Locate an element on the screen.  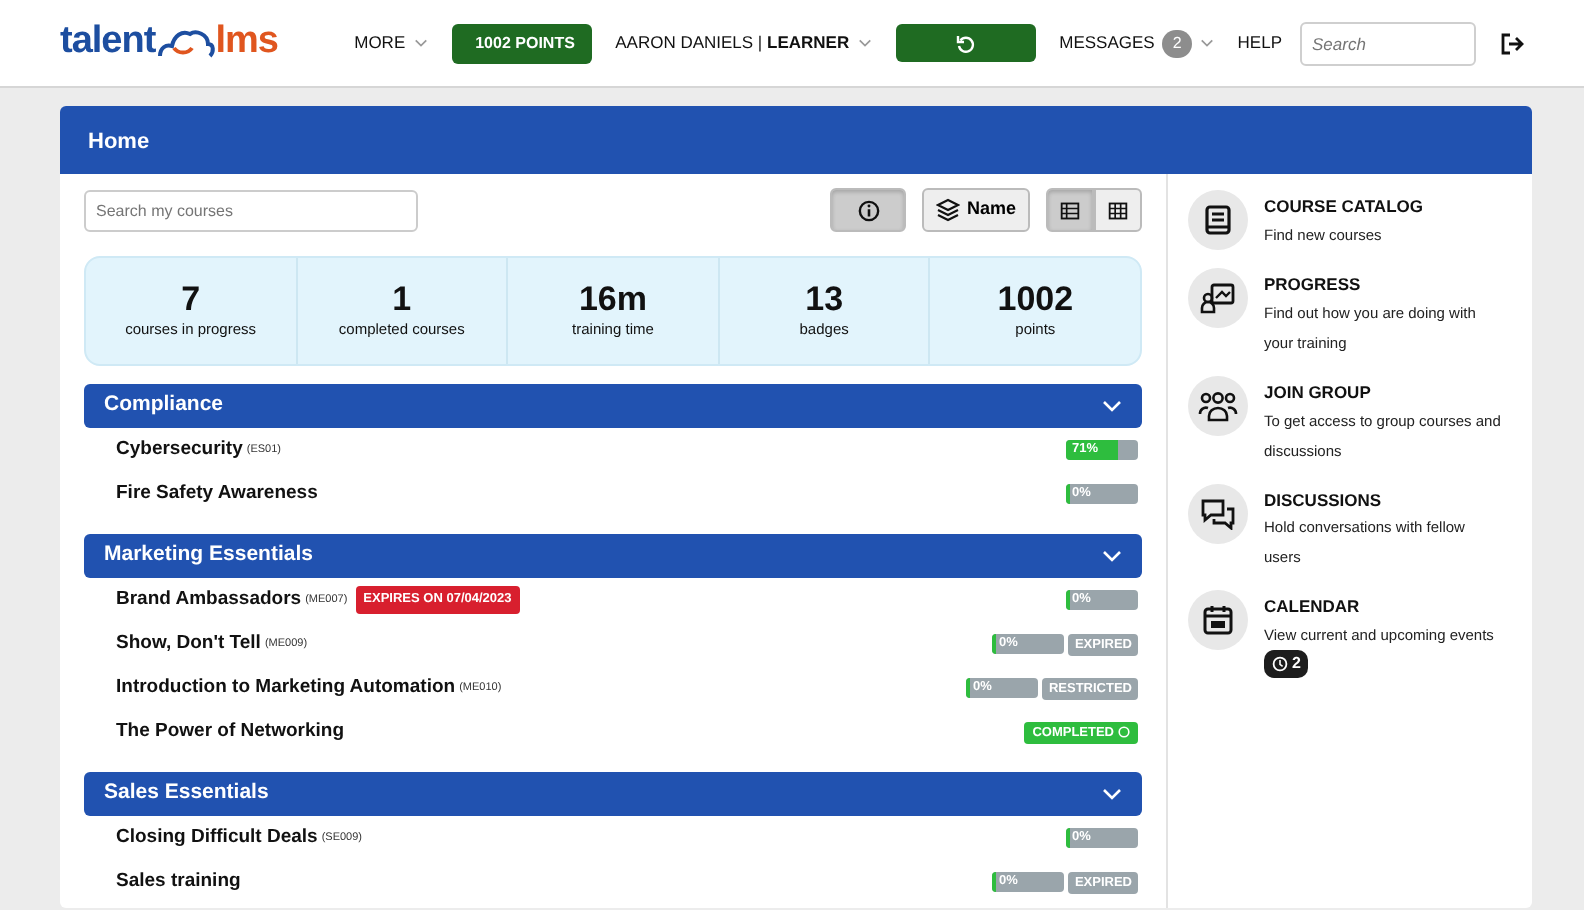
logo-text: talent is located at coordinates (108, 43).